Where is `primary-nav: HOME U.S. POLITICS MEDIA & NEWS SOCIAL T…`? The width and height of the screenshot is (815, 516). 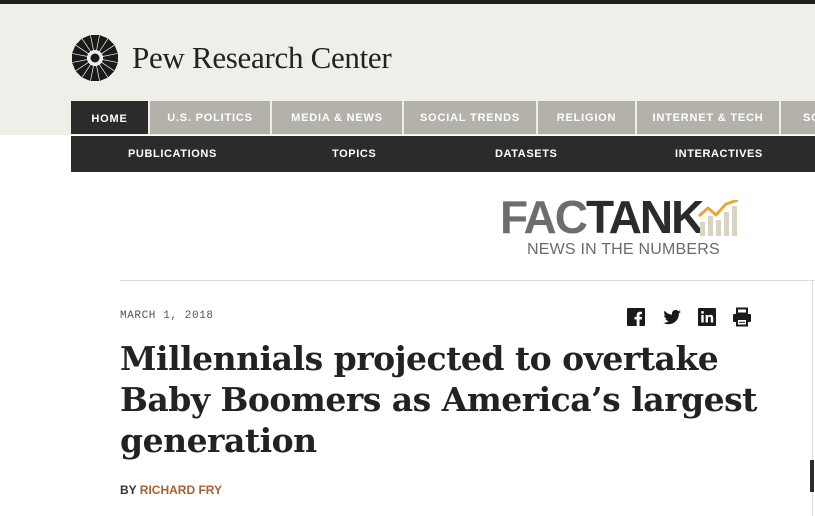
primary-nav: HOME U.S. POLITICS MEDIA & NEWS SOCIAL T… is located at coordinates (443, 117).